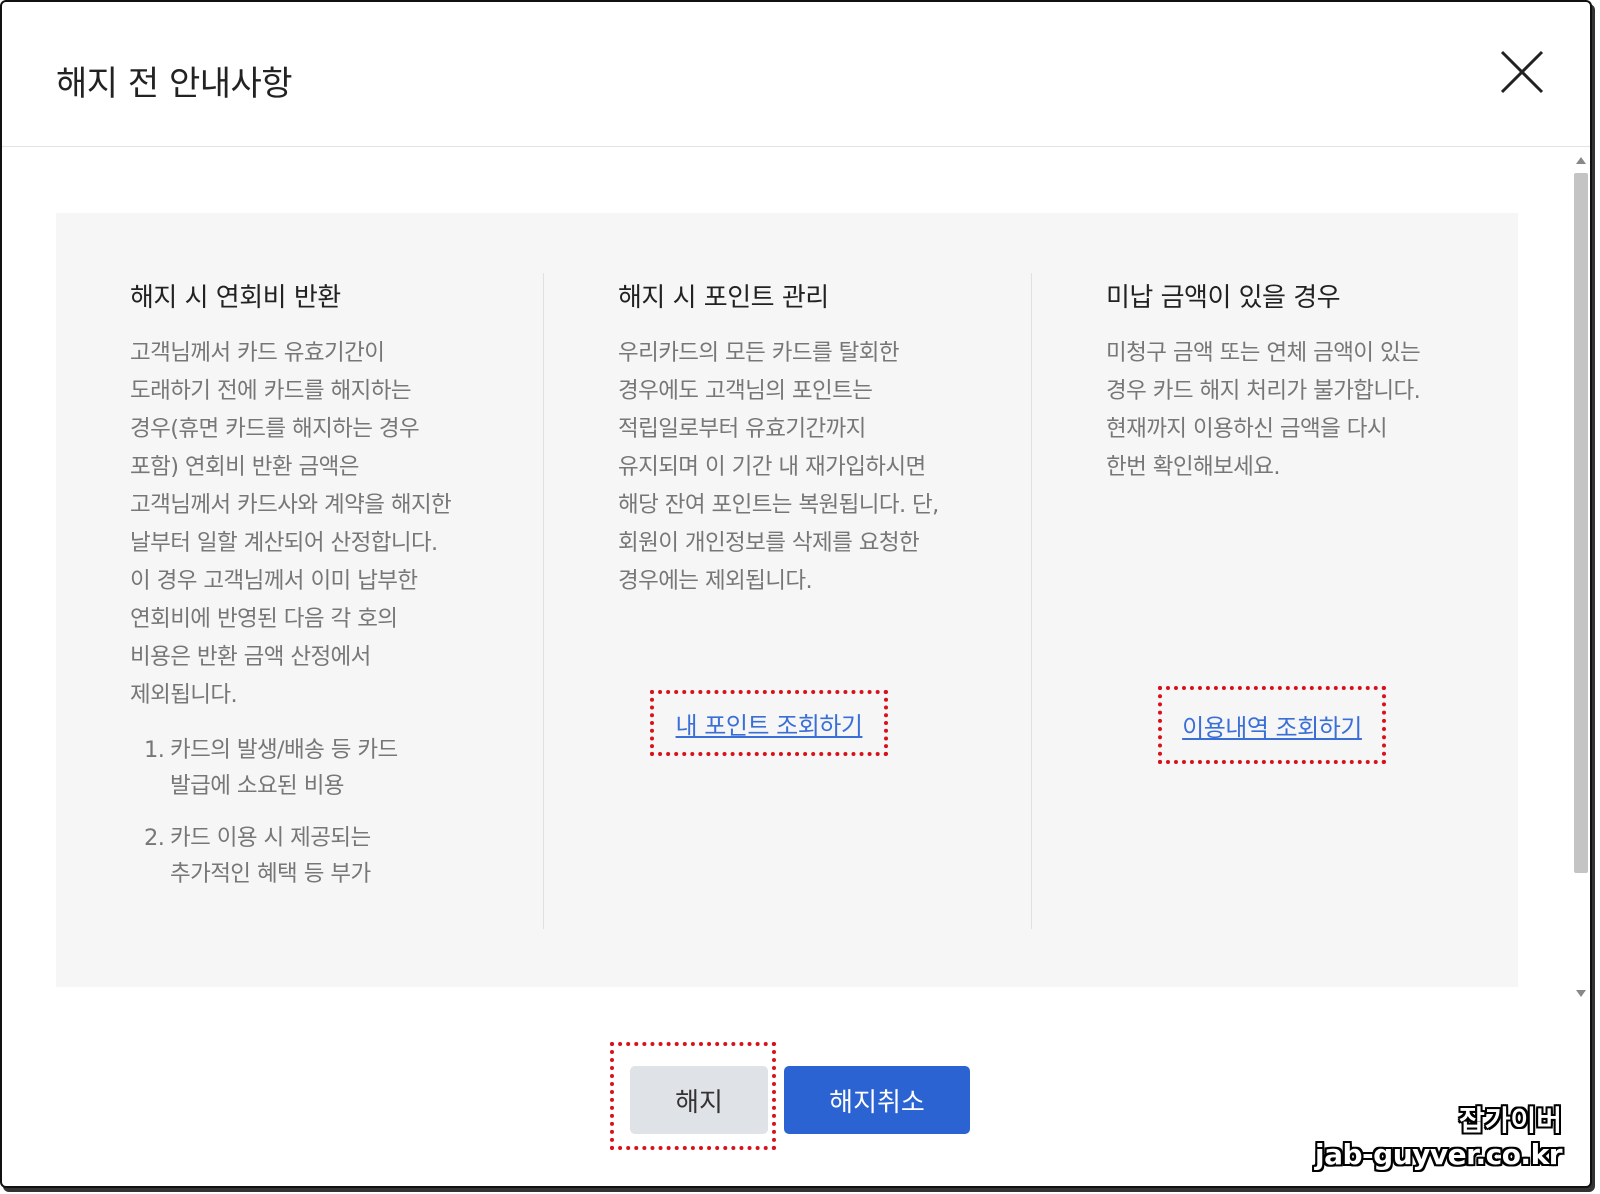 The image size is (1600, 1194). I want to click on my-points-link-highlight: 내 포인트 조회하기, so click(769, 723).